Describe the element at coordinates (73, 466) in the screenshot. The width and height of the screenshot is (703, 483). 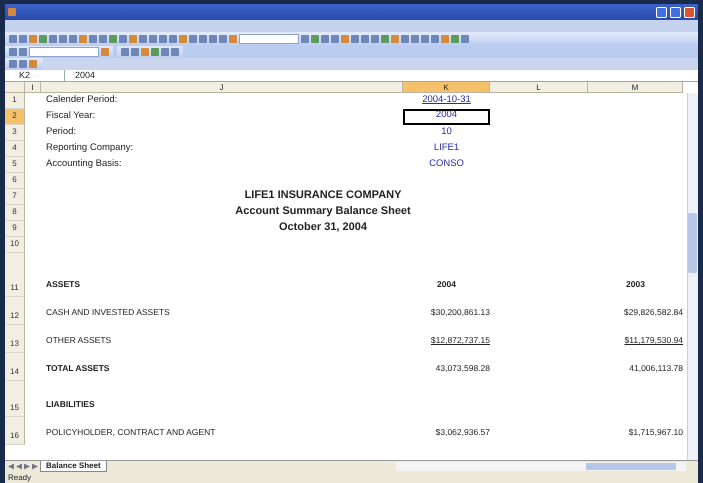
I see `sheet-tab: Balance Sheet` at that location.